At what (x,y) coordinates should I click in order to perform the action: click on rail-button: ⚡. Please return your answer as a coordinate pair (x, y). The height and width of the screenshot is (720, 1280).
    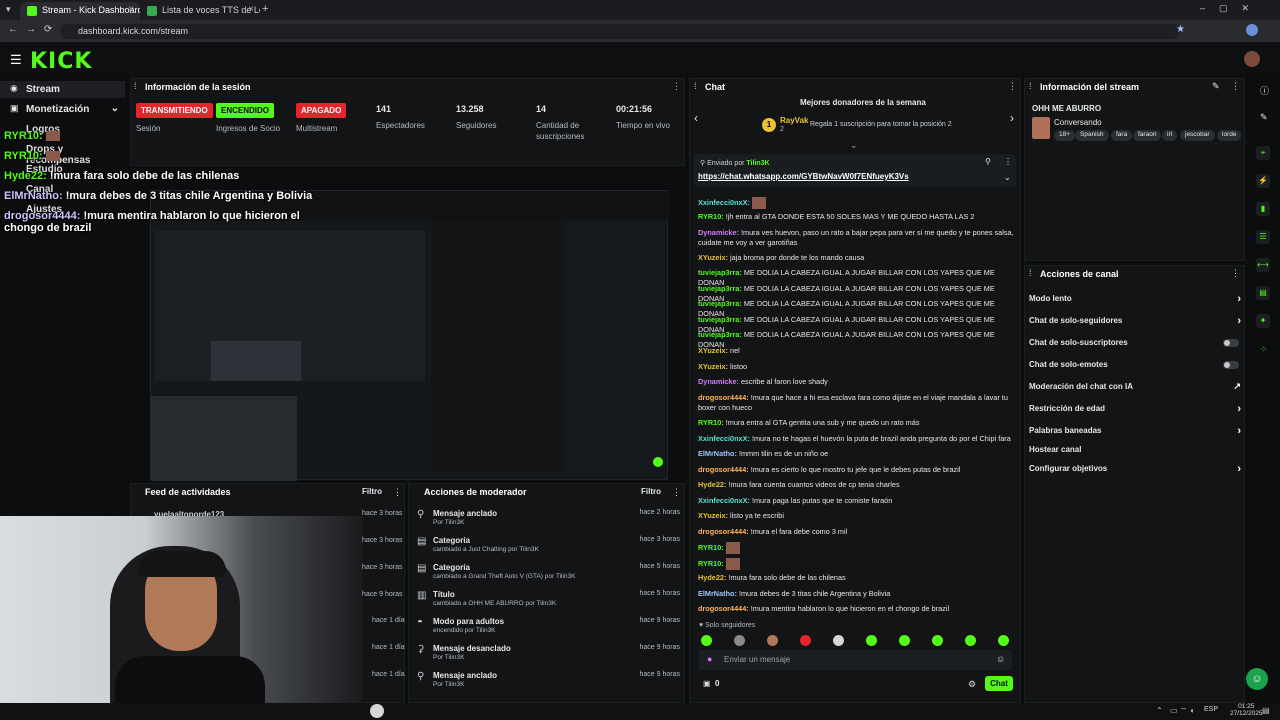
    Looking at the image, I should click on (1263, 181).